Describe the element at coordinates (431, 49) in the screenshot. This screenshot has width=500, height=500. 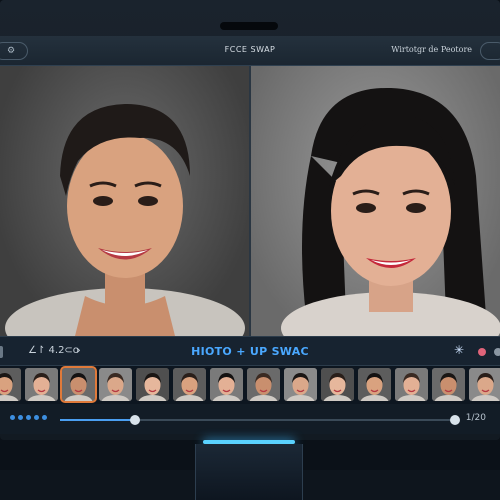
I see `header-right-label: Wirtotgr de Peotore` at that location.